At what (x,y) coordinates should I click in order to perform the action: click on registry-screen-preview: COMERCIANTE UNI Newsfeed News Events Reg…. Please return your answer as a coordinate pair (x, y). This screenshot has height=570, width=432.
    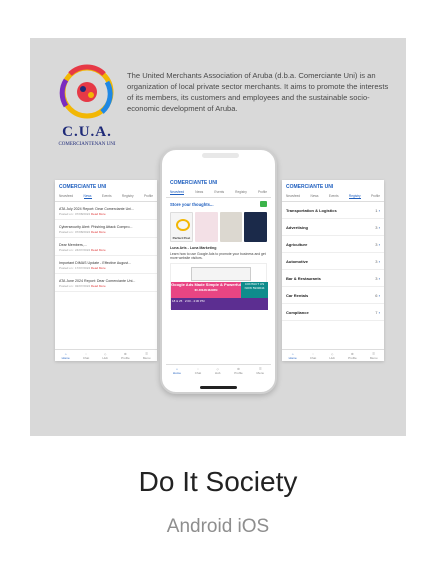
    Looking at the image, I should click on (333, 270).